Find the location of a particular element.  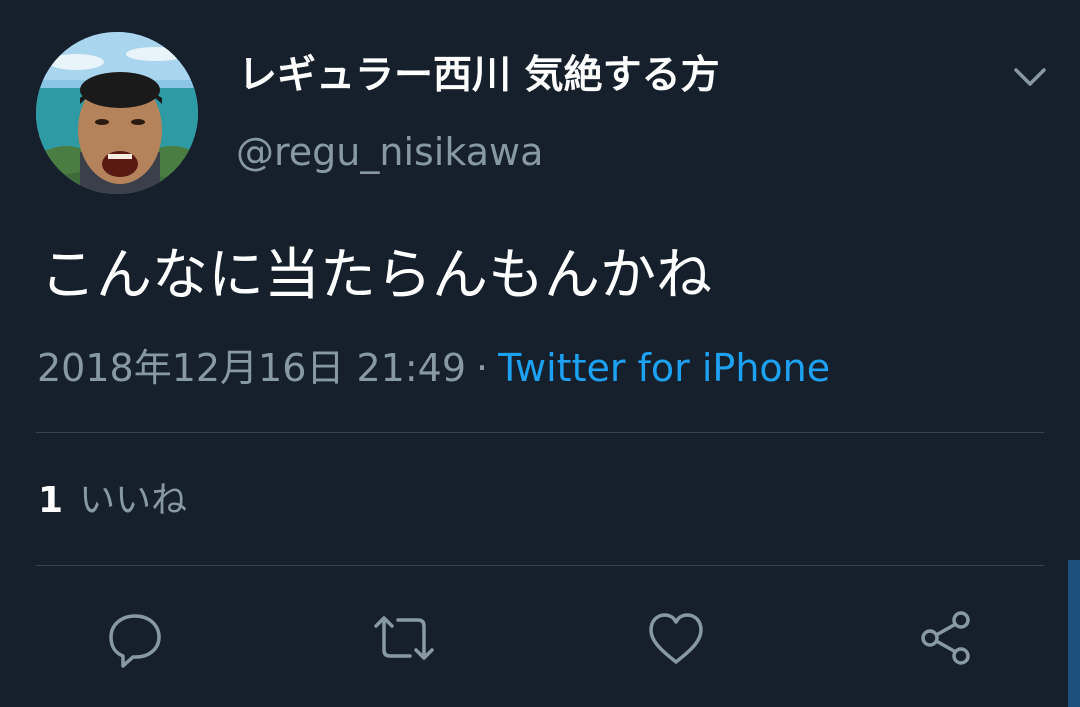

retweet-button is located at coordinates (404, 638).